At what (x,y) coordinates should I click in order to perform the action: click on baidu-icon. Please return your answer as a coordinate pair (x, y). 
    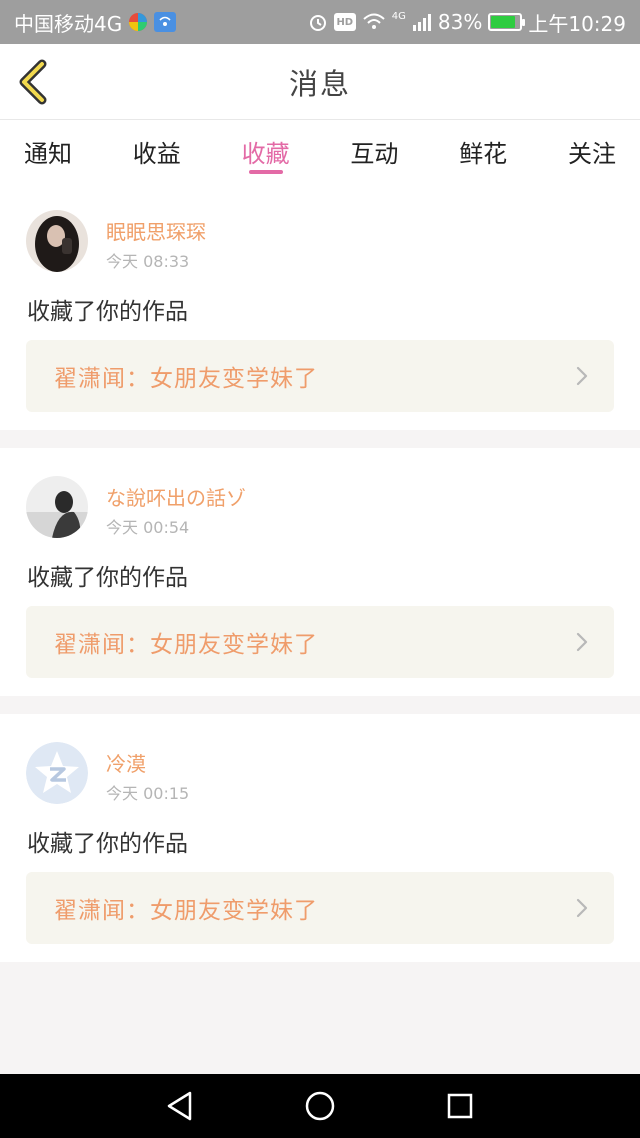
    Looking at the image, I should click on (138, 22).